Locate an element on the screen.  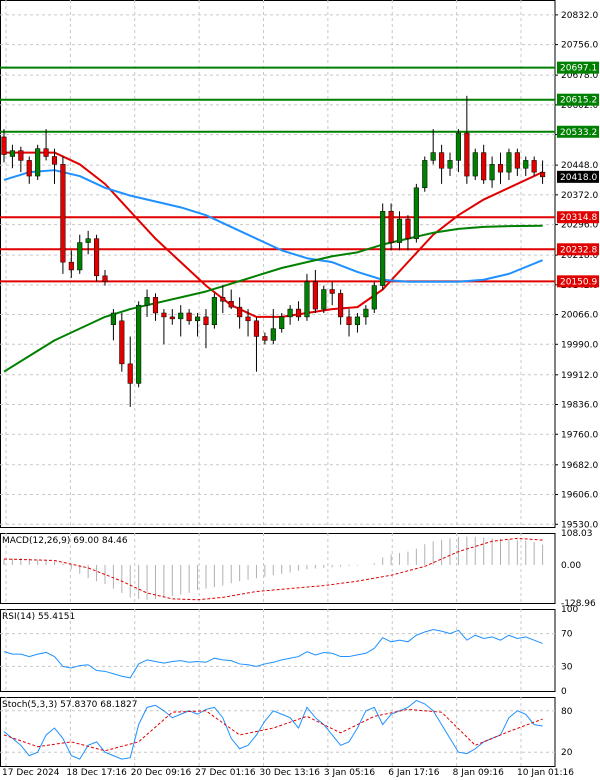
level-tag-label: 20232.8 is located at coordinates (578, 250).